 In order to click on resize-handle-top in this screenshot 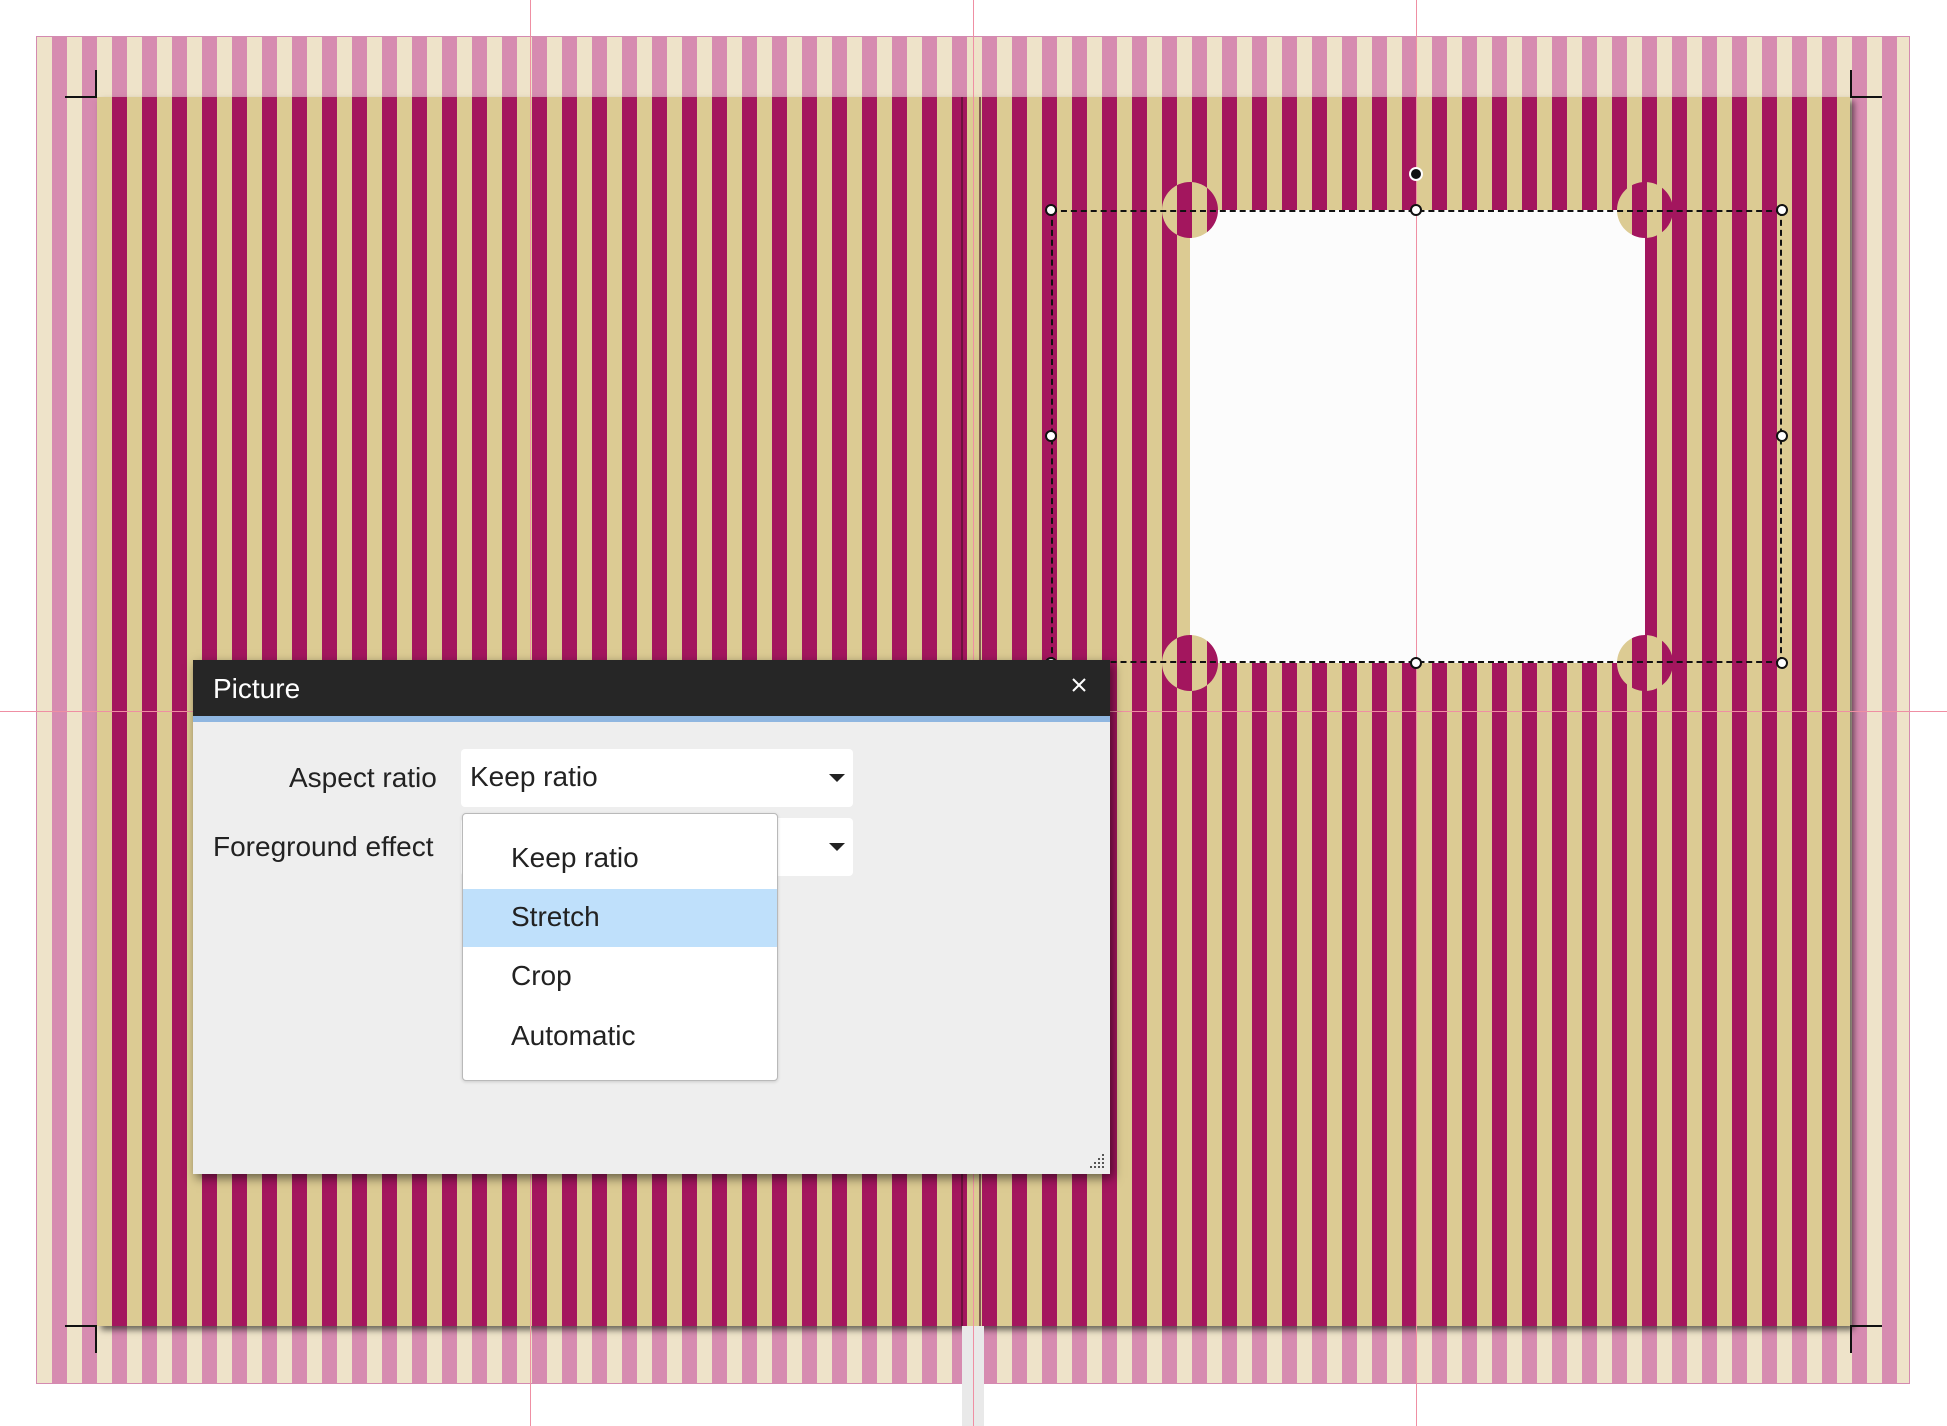, I will do `click(1416, 210)`.